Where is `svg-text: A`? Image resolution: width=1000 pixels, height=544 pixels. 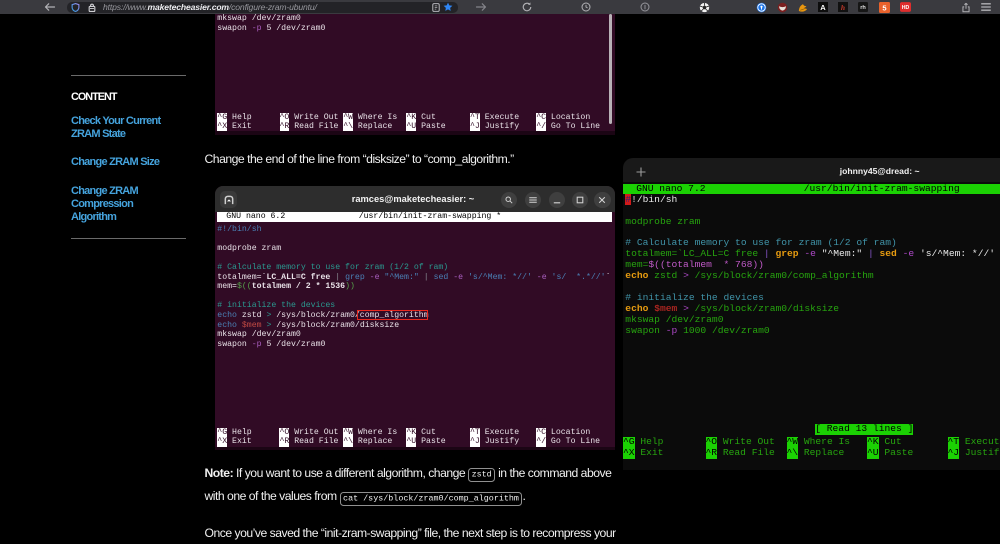
svg-text: A is located at coordinates (823, 7).